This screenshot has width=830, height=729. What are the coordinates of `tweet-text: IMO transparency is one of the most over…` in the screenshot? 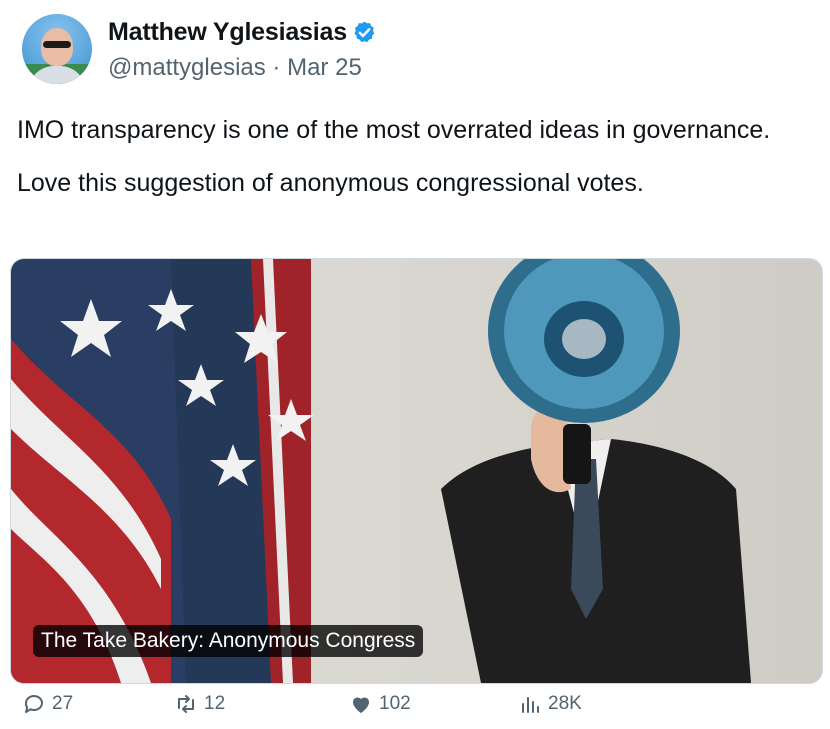 It's located at (412, 165).